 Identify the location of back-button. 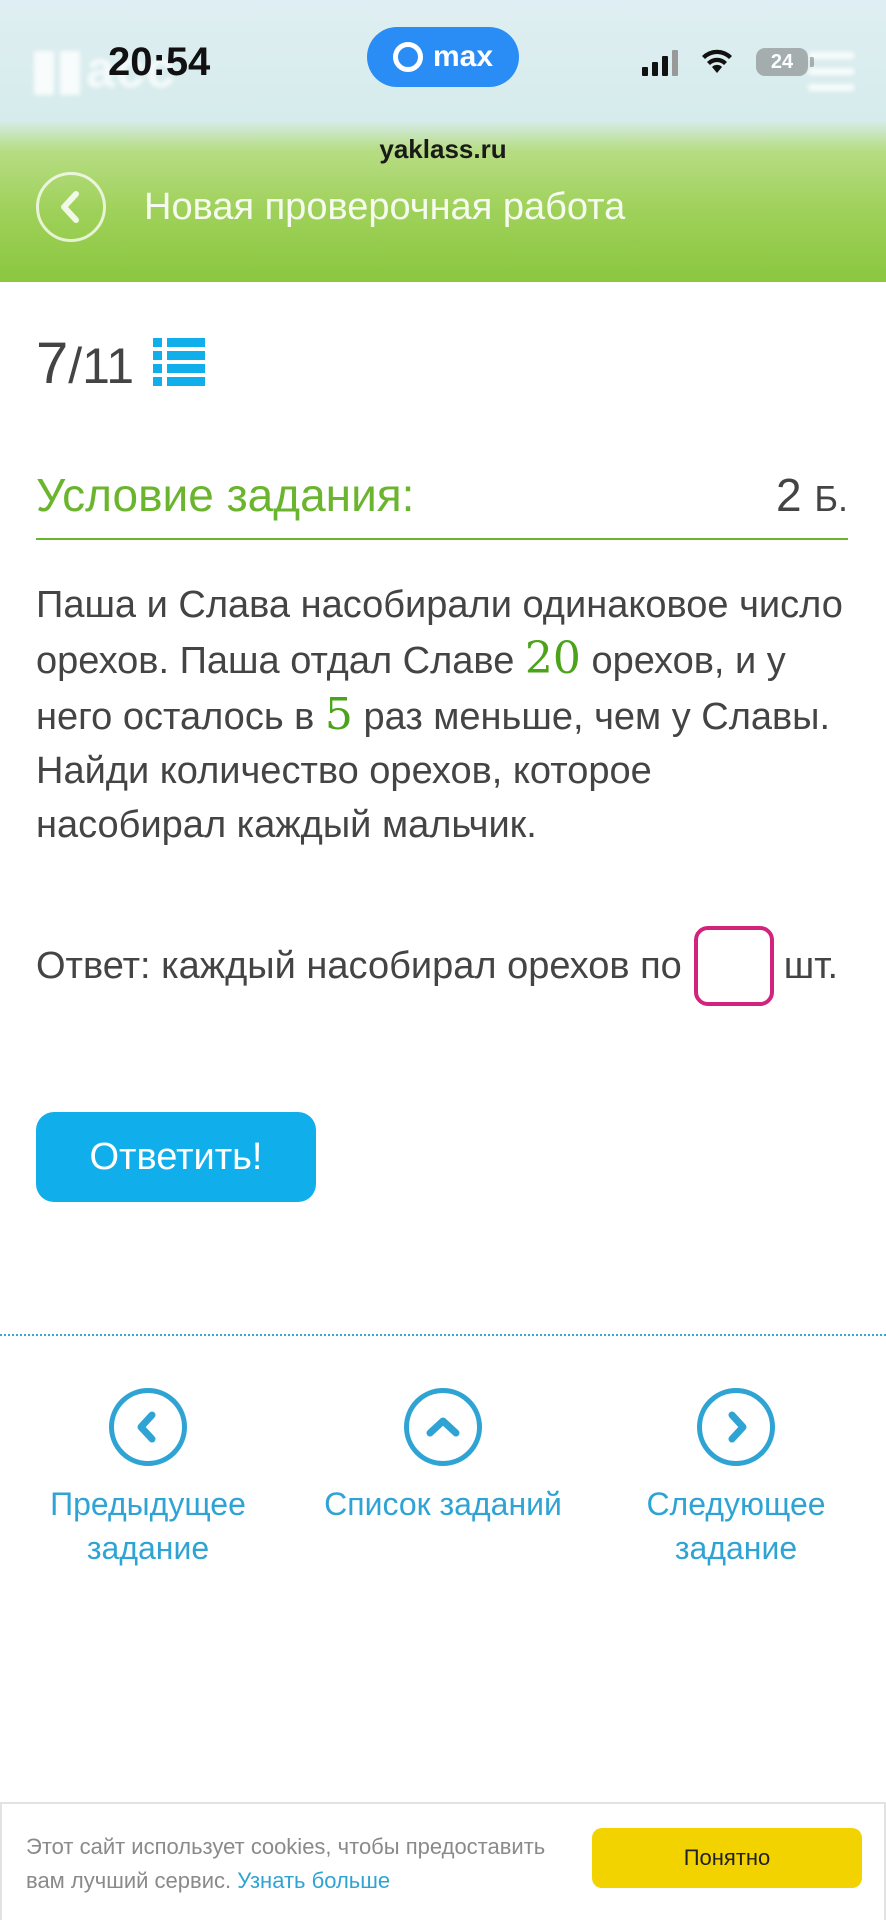
(71, 207).